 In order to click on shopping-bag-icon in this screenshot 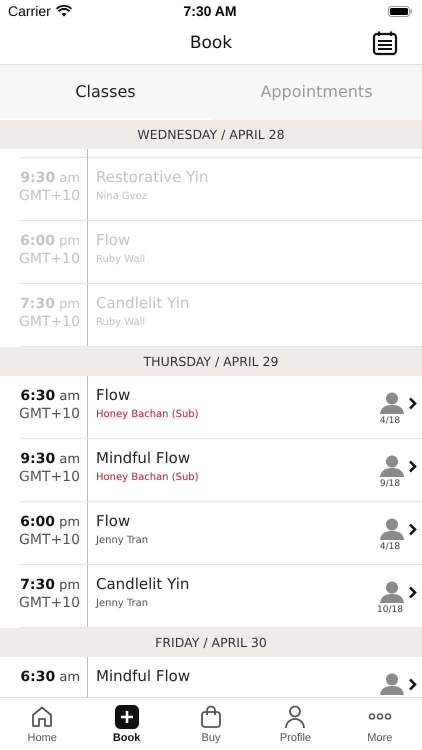, I will do `click(211, 716)`.